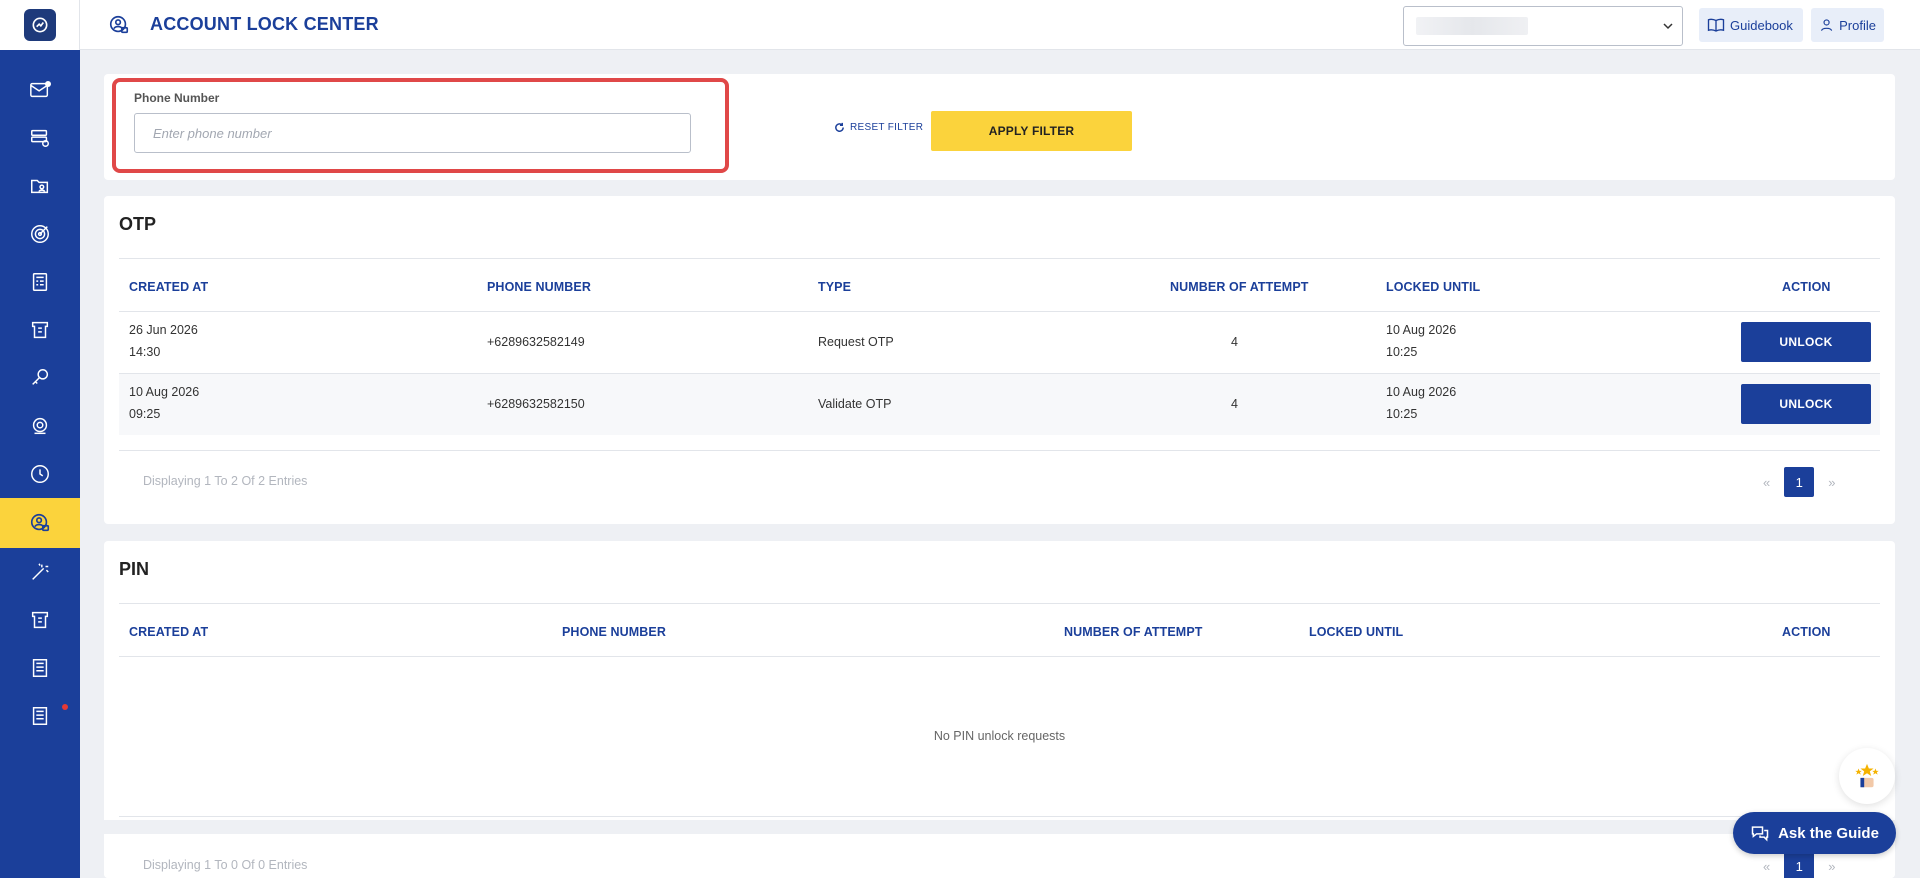 The width and height of the screenshot is (1920, 878). I want to click on sidebar-item-calculator, so click(40, 282).